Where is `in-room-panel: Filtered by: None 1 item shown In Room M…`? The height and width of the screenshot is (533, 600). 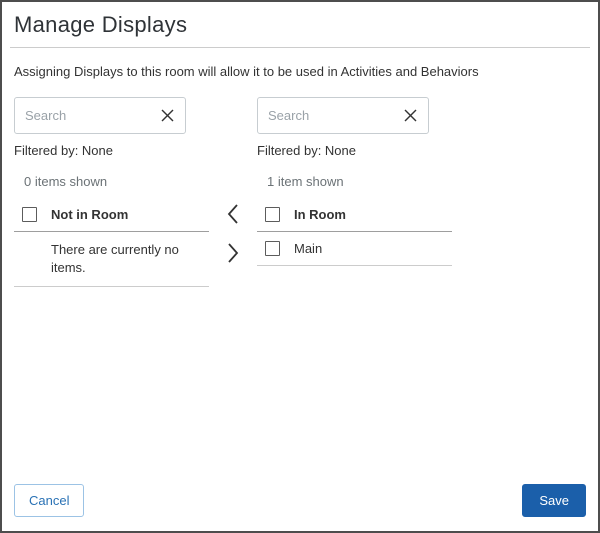 in-room-panel: Filtered by: None 1 item shown In Room M… is located at coordinates (354, 181).